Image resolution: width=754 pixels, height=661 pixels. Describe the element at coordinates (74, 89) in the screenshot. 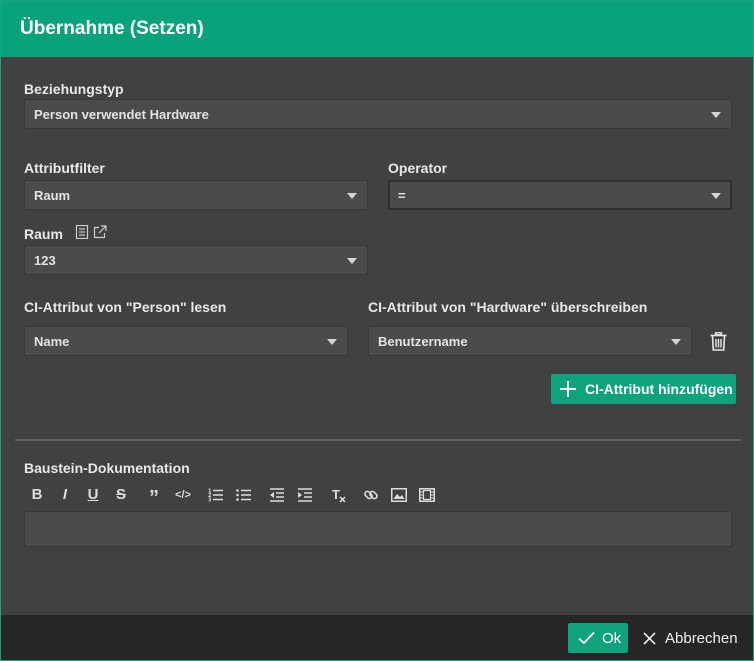

I see `relation-type-label: Beziehungstyp` at that location.